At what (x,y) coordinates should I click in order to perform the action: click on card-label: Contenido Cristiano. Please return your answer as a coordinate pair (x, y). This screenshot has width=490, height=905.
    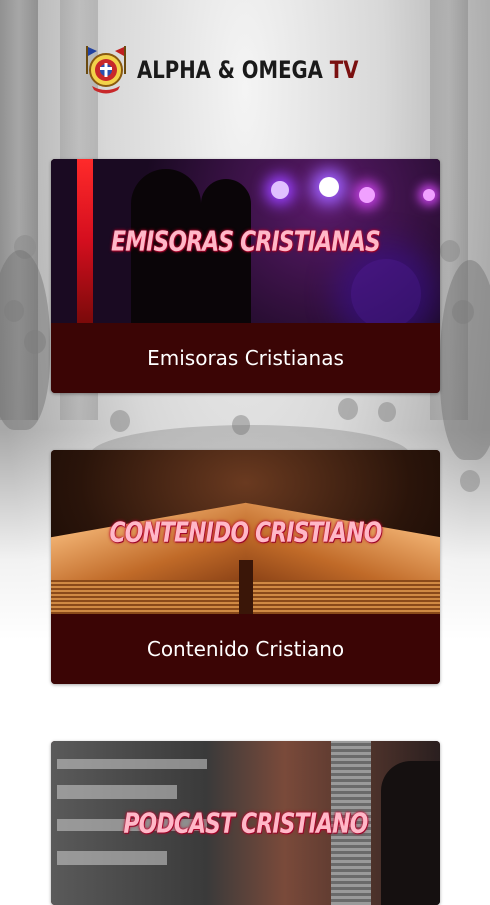
    Looking at the image, I should click on (245, 649).